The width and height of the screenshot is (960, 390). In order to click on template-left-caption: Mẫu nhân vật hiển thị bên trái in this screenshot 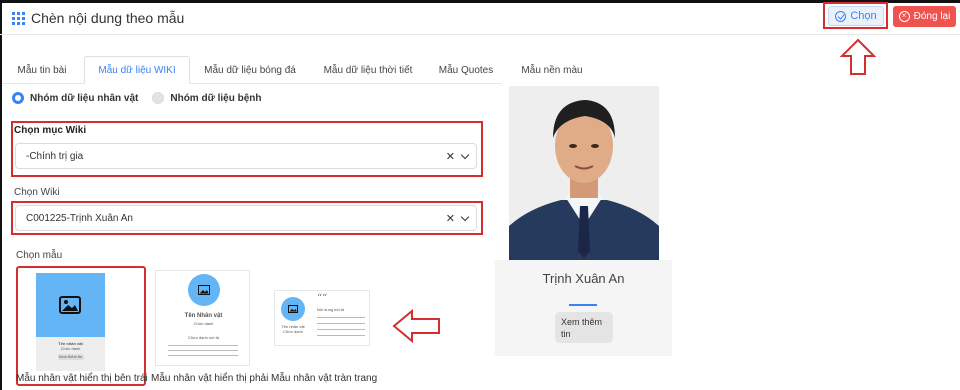, I will do `click(82, 378)`.